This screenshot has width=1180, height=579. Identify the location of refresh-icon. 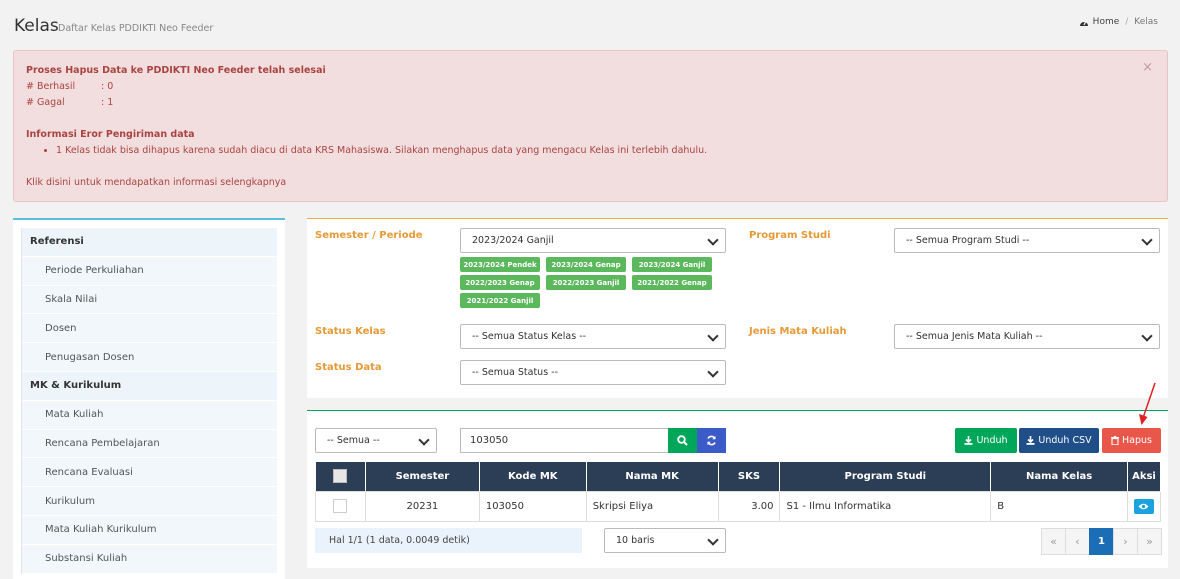
(711, 440).